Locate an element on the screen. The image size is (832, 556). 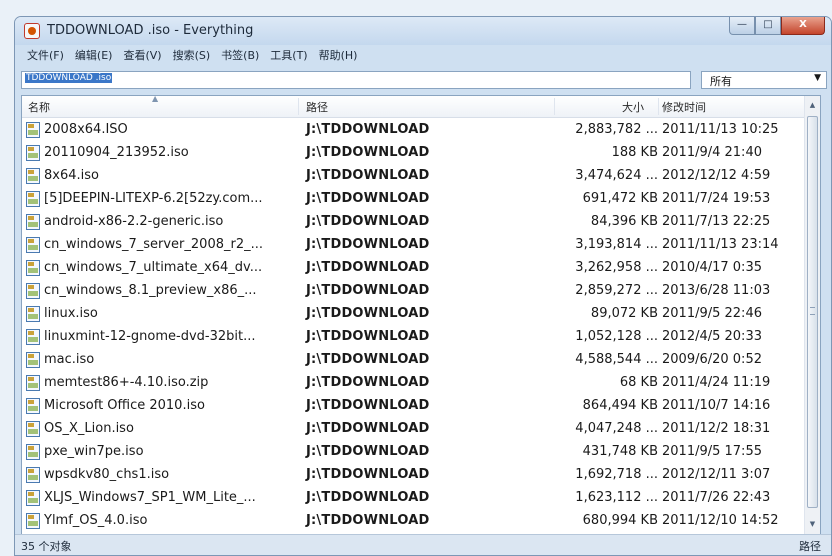
minimize-button: — is located at coordinates (742, 26).